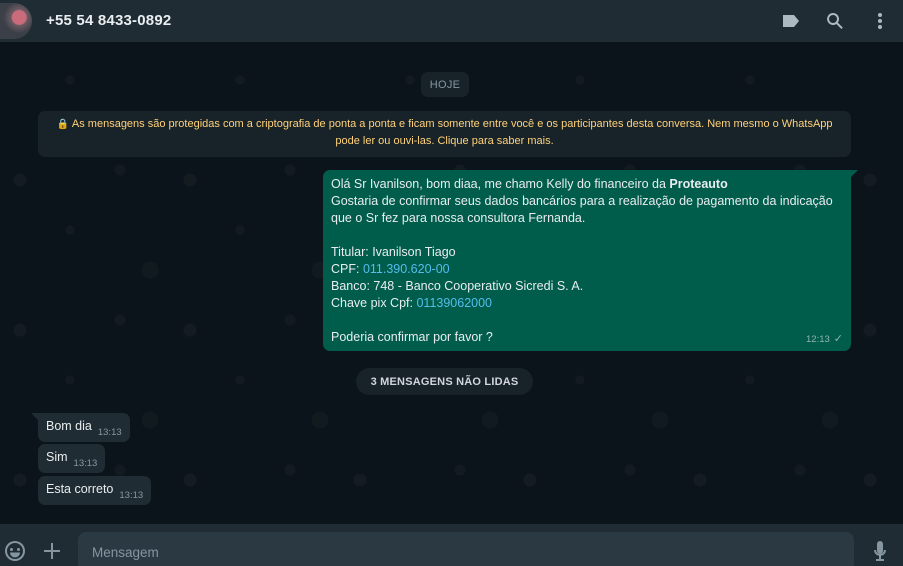  What do you see at coordinates (880, 21) in the screenshot?
I see `menu-icon` at bounding box center [880, 21].